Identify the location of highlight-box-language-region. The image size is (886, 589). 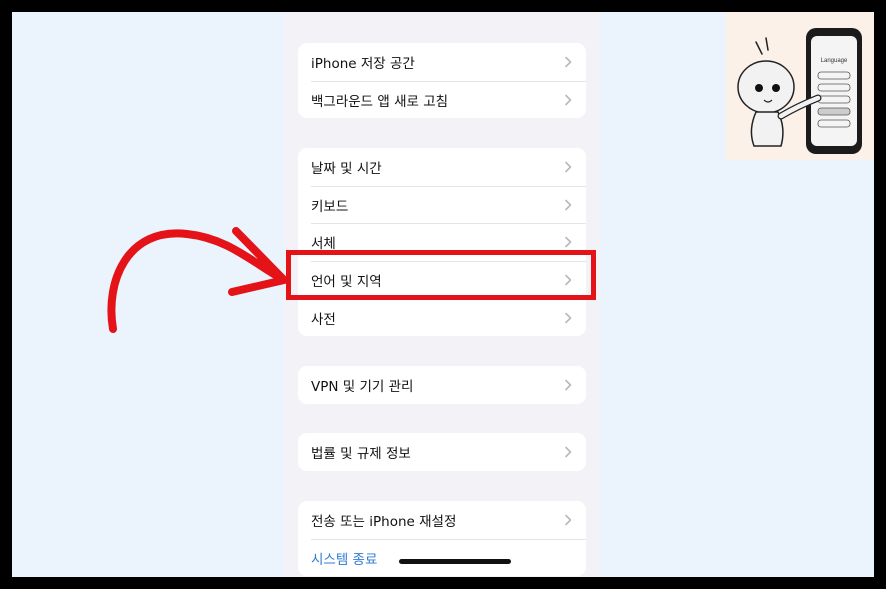
(441, 275).